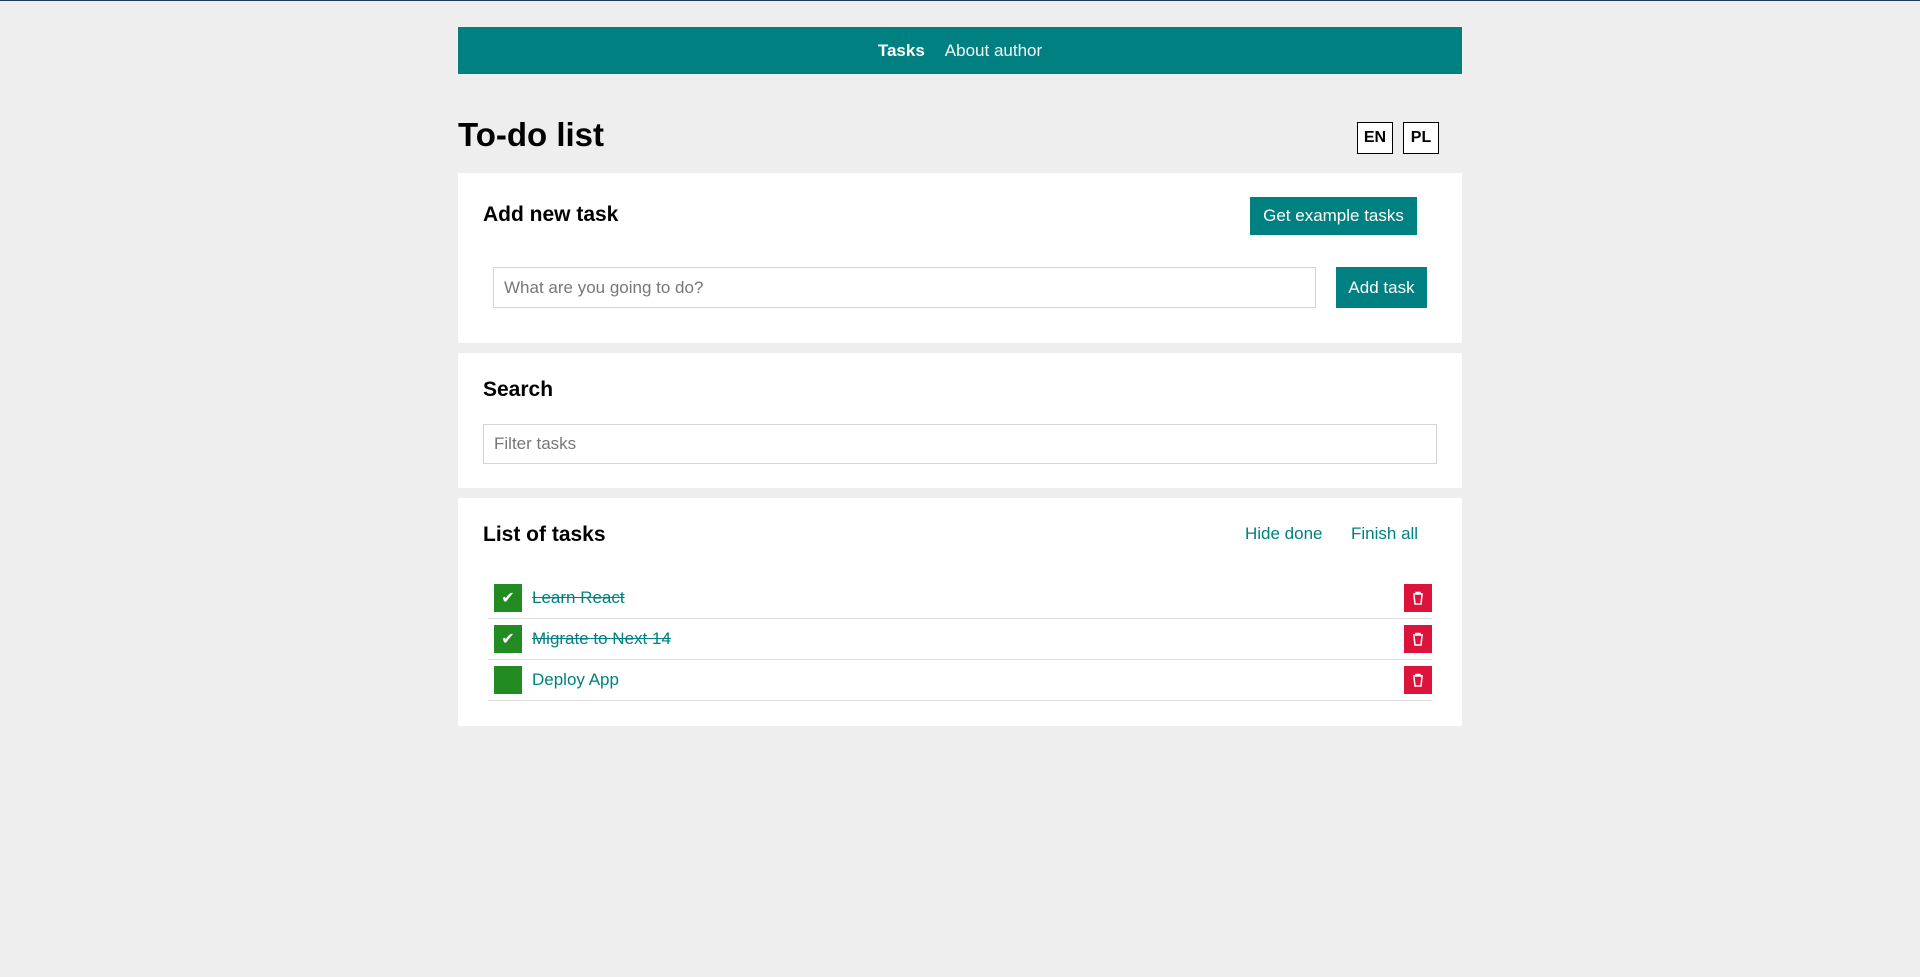 This screenshot has height=977, width=1920. I want to click on new-task-input, so click(904, 287).